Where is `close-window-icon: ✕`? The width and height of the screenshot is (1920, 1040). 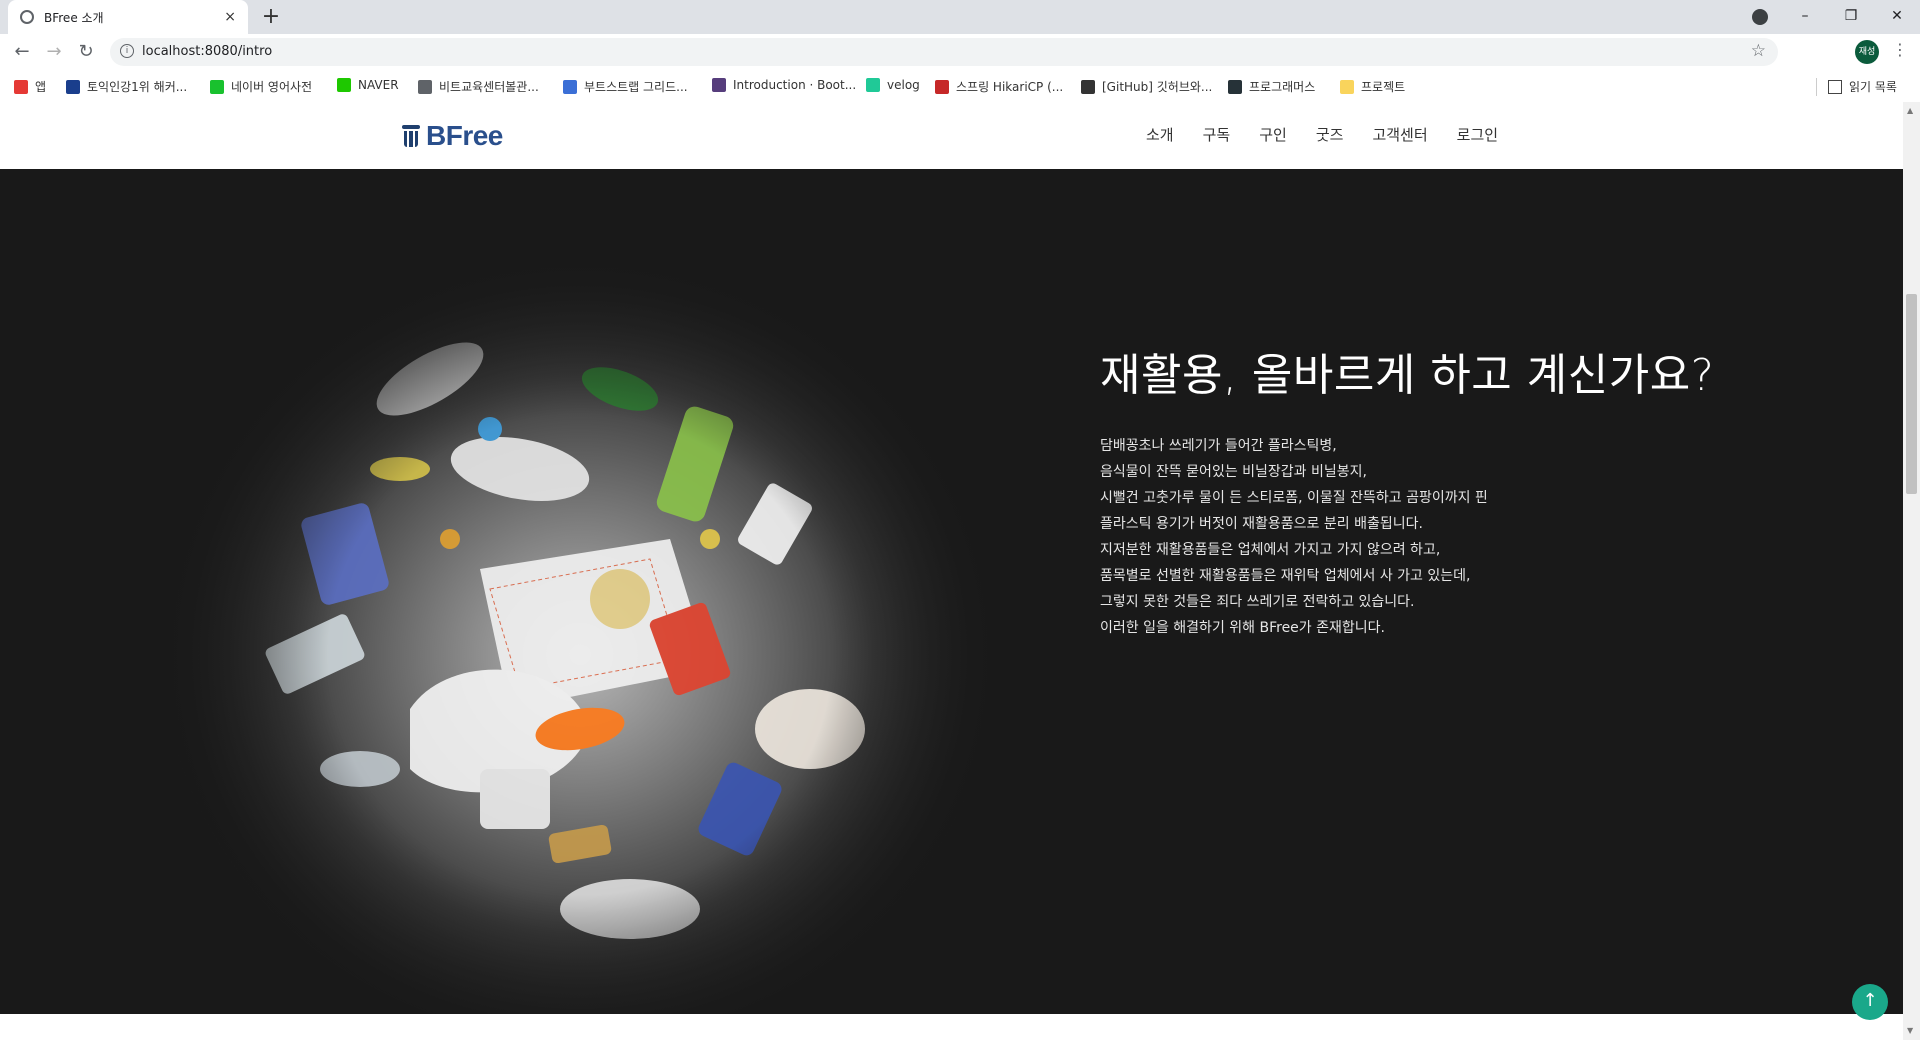
close-window-icon: ✕ is located at coordinates (1897, 17).